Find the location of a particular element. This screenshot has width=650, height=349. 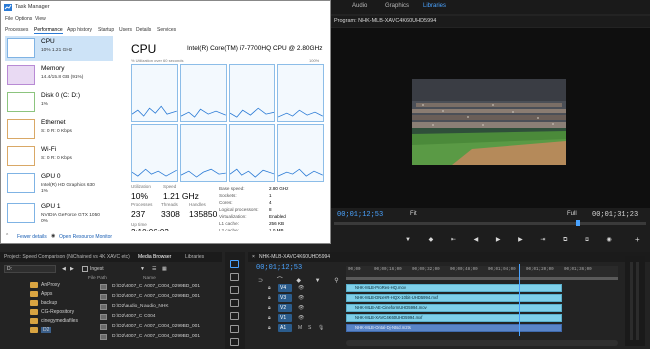

timeline-clip: NHK-MLB-DNxHR-HQX-10bit-UHD5994.mxf is located at coordinates (454, 298).